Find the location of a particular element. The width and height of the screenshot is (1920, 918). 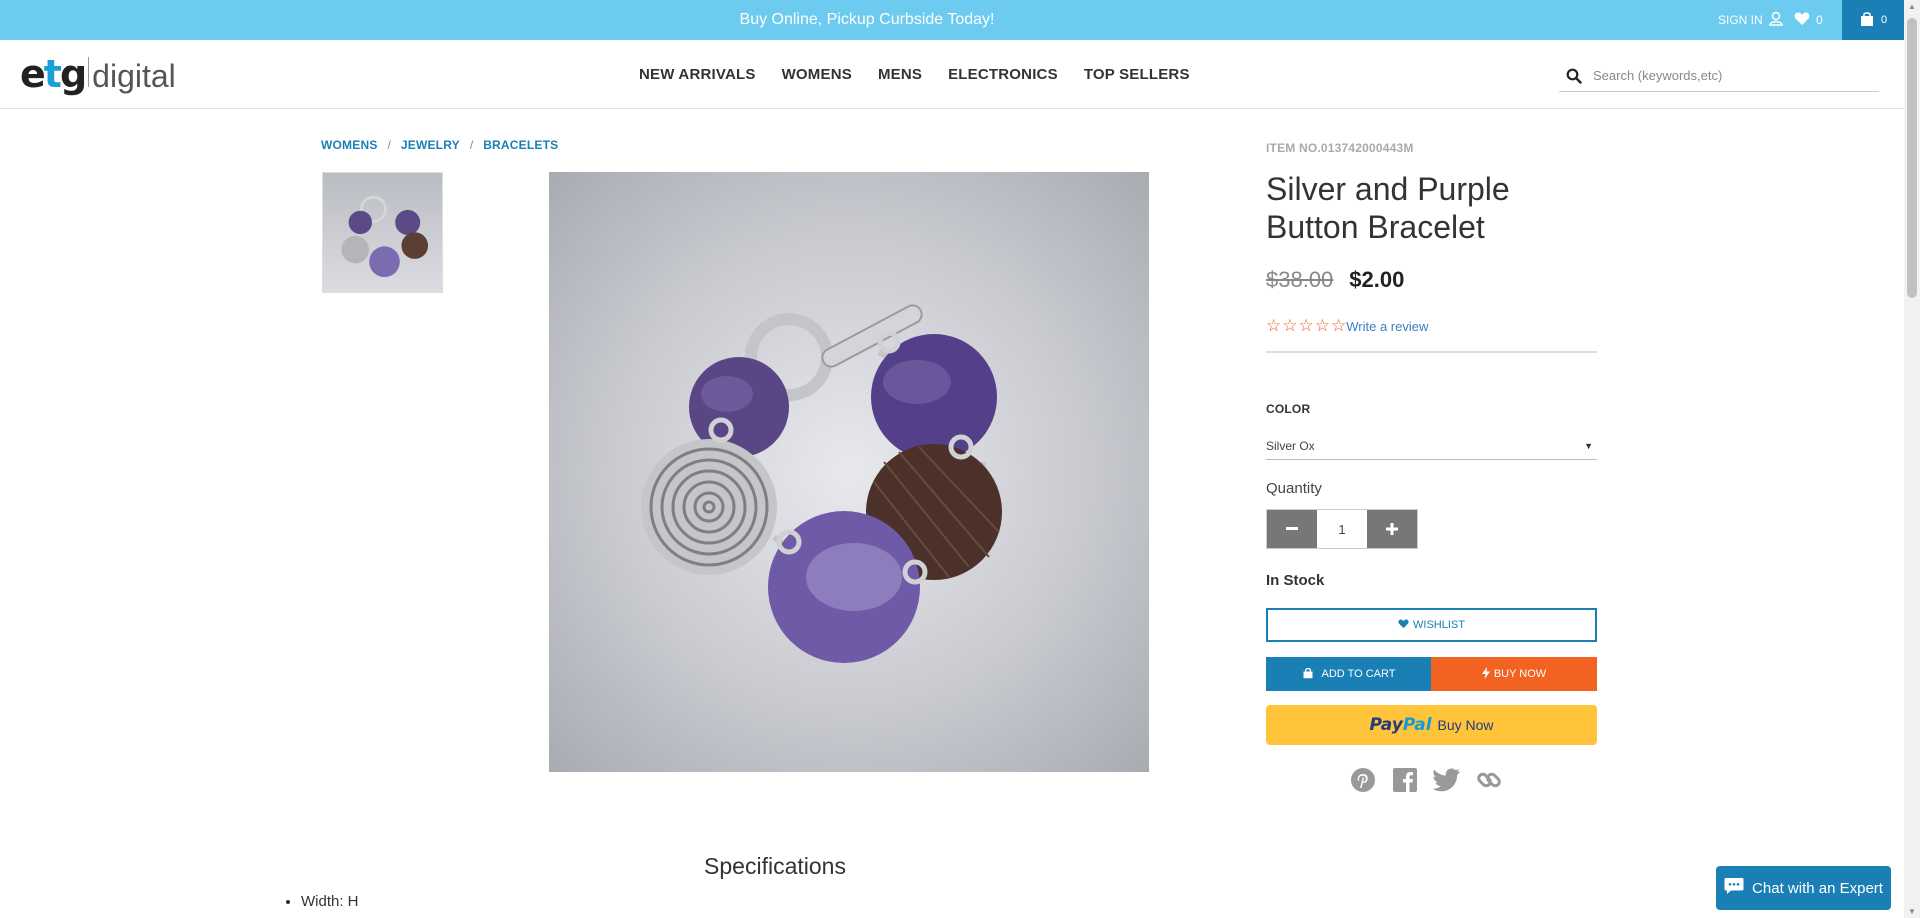

search-icon is located at coordinates (1574, 76).